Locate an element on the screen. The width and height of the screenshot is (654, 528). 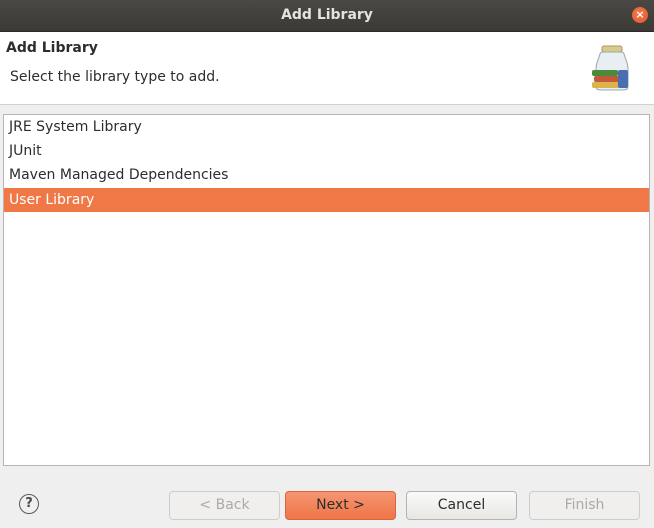
window-title: Add Library is located at coordinates (327, 15).